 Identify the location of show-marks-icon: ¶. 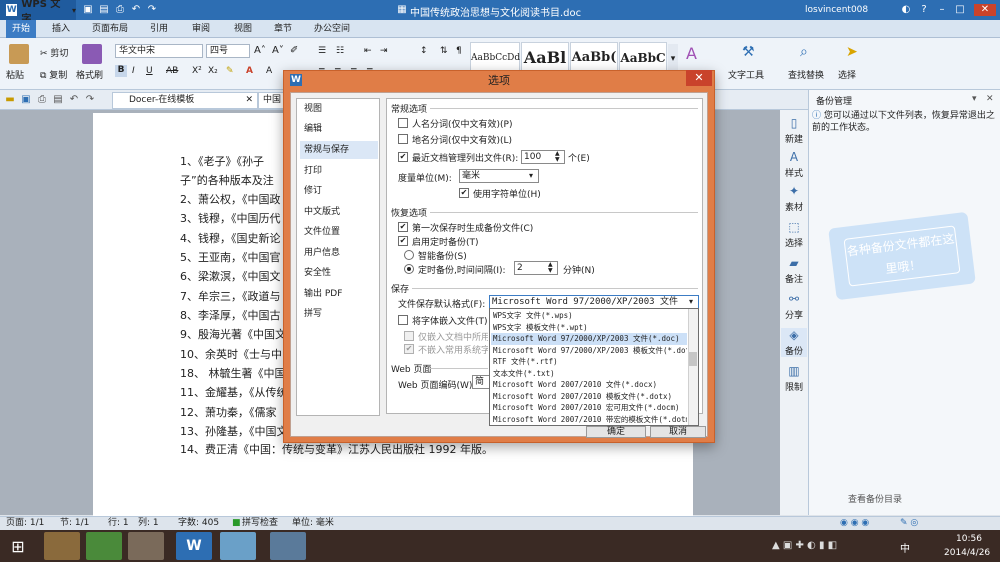
(459, 51).